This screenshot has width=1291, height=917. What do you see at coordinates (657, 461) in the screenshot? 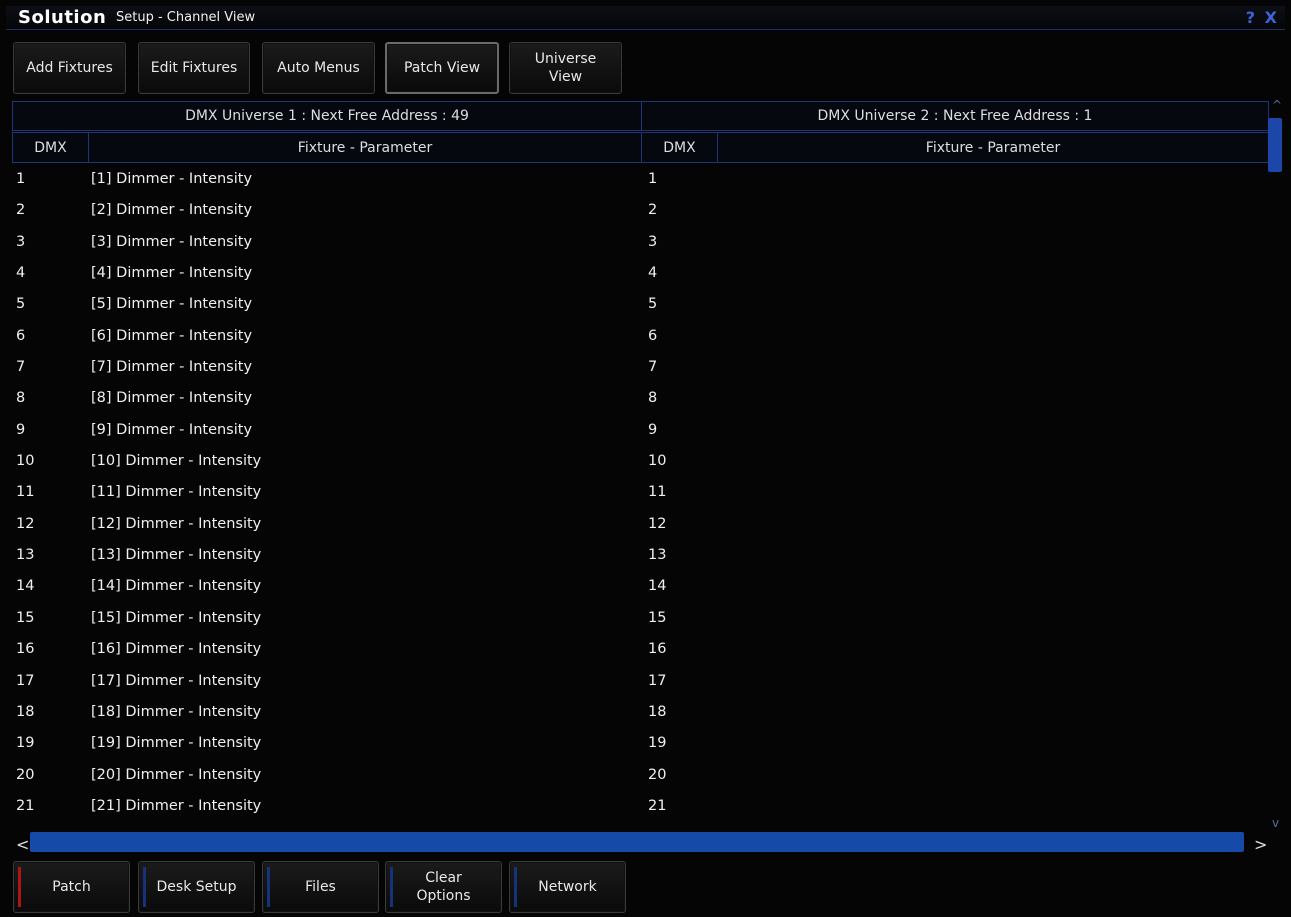
I see `u2-dmx-cell: 10` at bounding box center [657, 461].